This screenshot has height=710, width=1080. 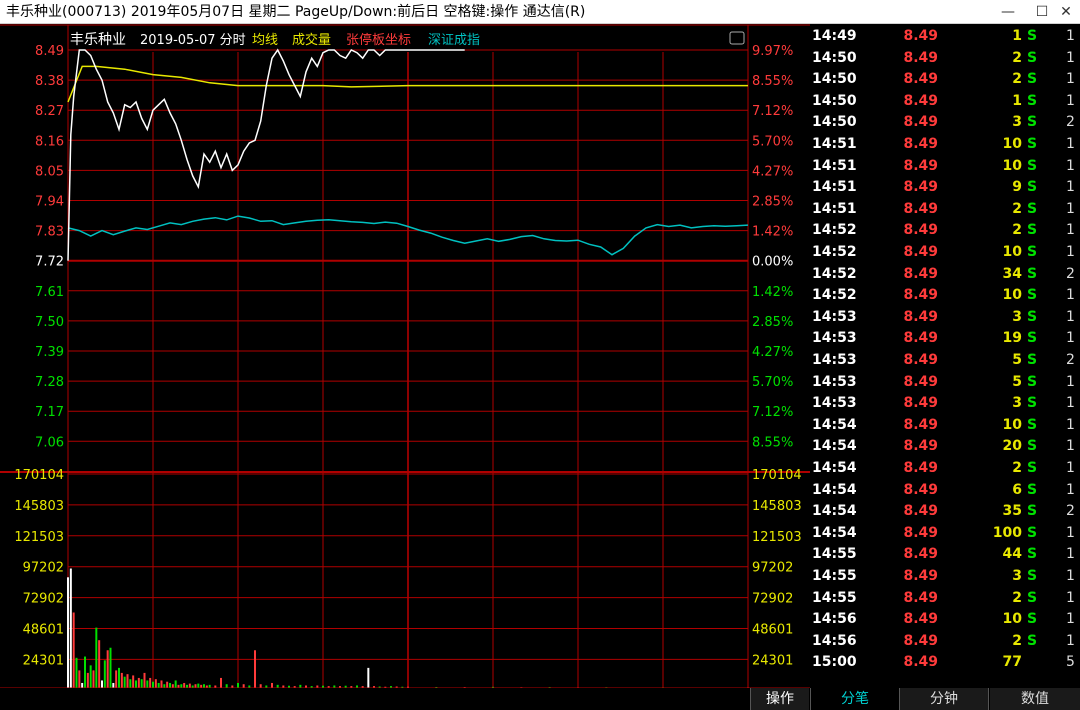 I want to click on tab-fenzhong: 分钟, so click(x=944, y=699).